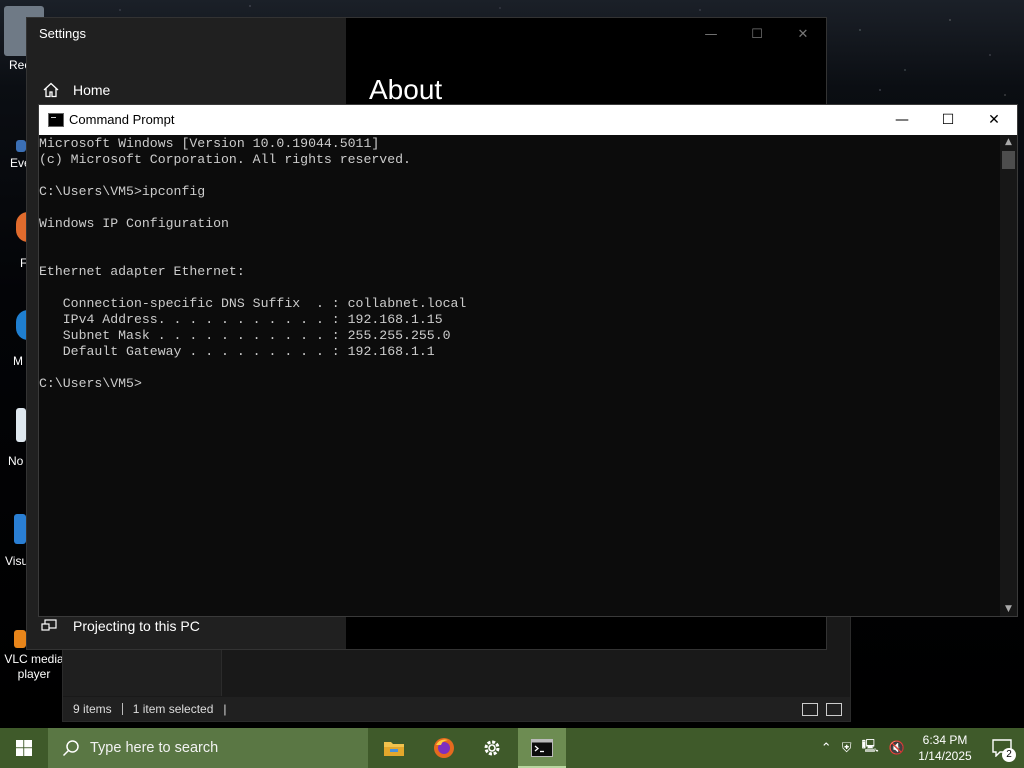  Describe the element at coordinates (847, 748) in the screenshot. I see `security-alert-icon: ⛨` at that location.